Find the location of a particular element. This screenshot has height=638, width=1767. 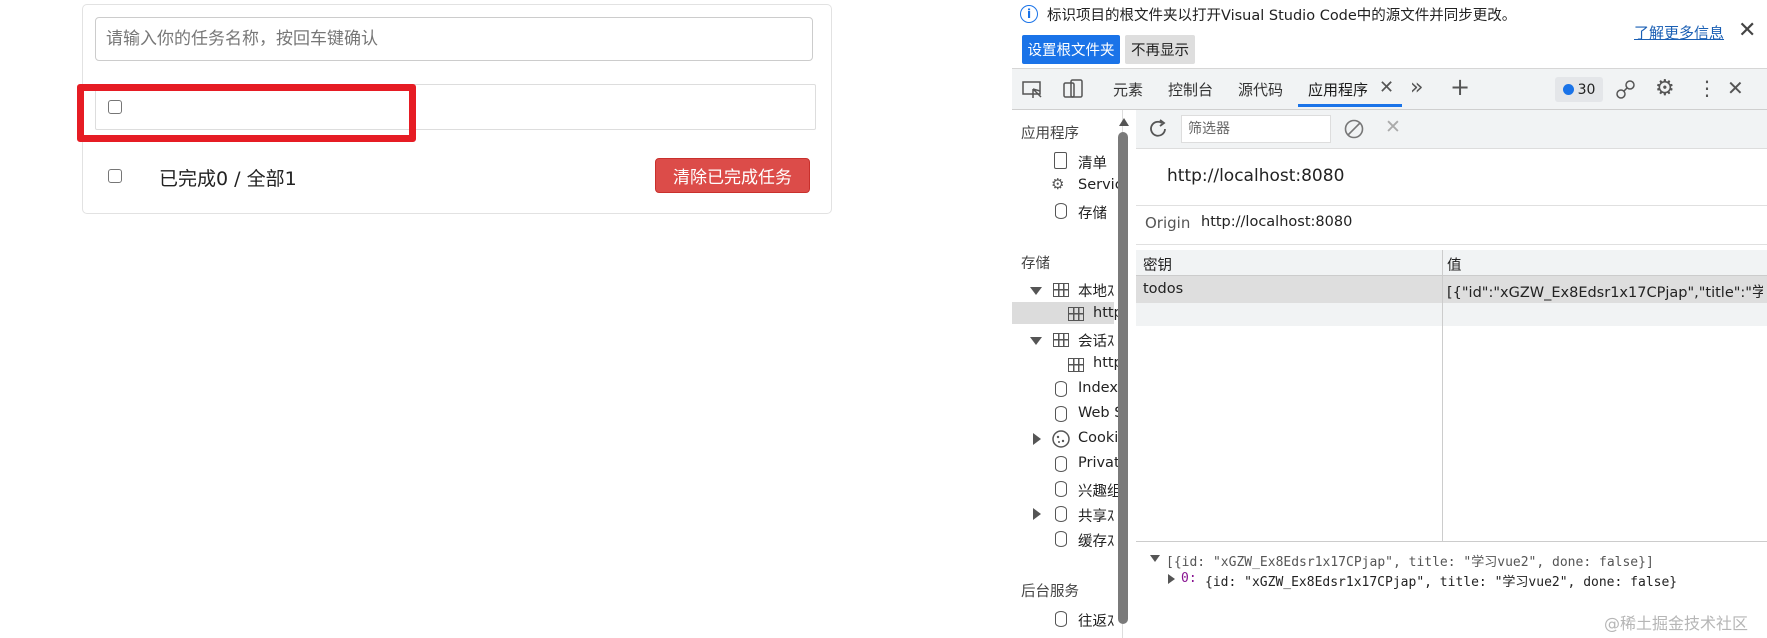

sidebar-item-service-workers: Servic is located at coordinates (1098, 185).